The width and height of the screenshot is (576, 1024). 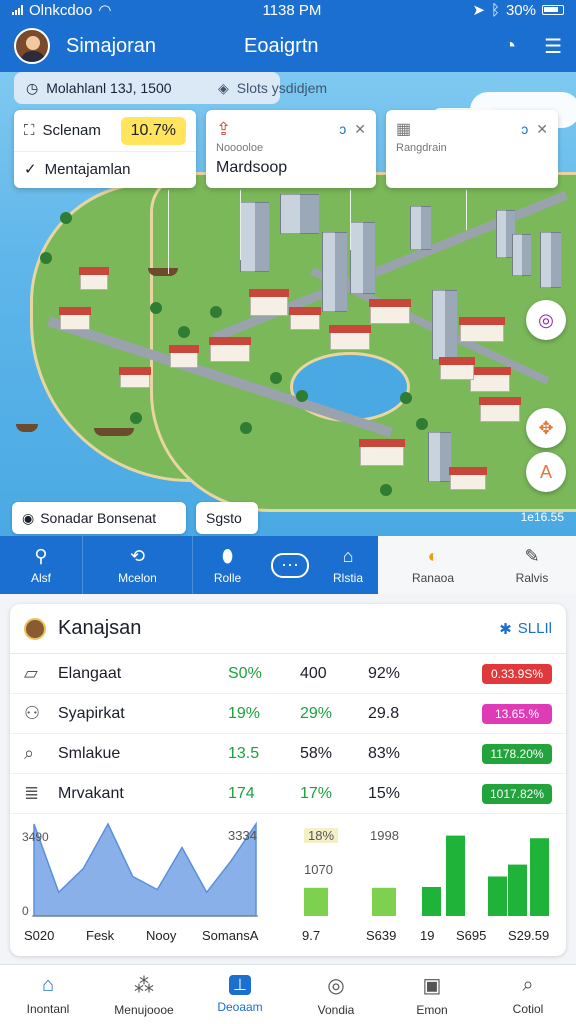 I want to click on table-row: ⌕ Smlakue 13.5 58% 83% 1178.20%, so click(x=288, y=754).